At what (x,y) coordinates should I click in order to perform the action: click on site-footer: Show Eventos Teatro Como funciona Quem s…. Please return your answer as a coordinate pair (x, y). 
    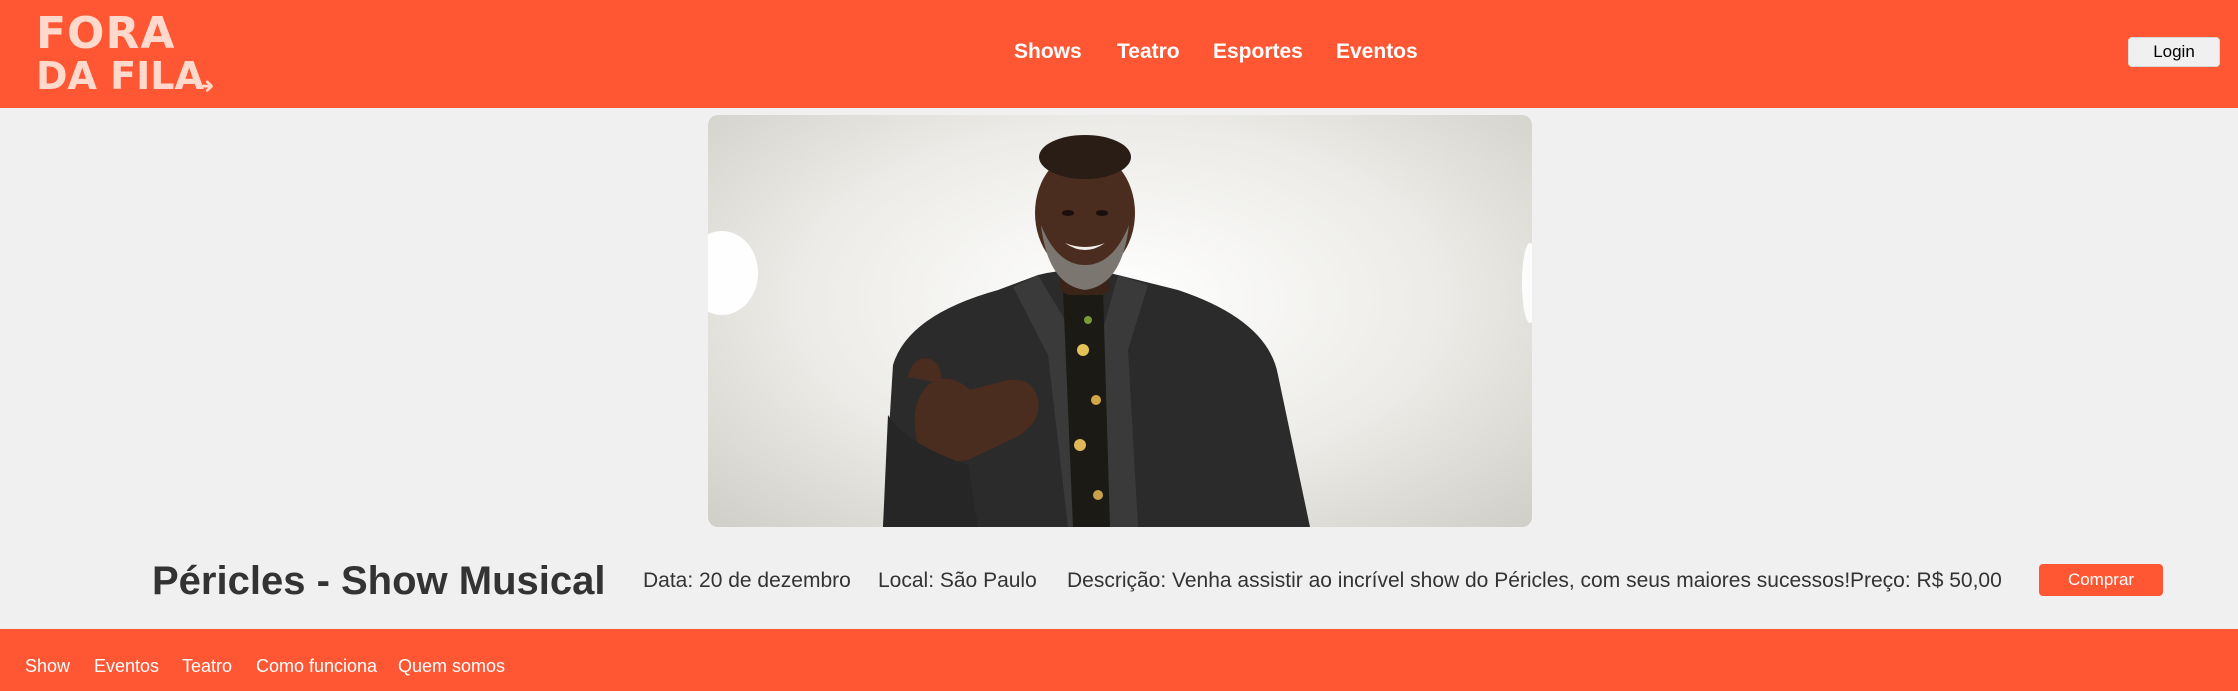
    Looking at the image, I should click on (1119, 660).